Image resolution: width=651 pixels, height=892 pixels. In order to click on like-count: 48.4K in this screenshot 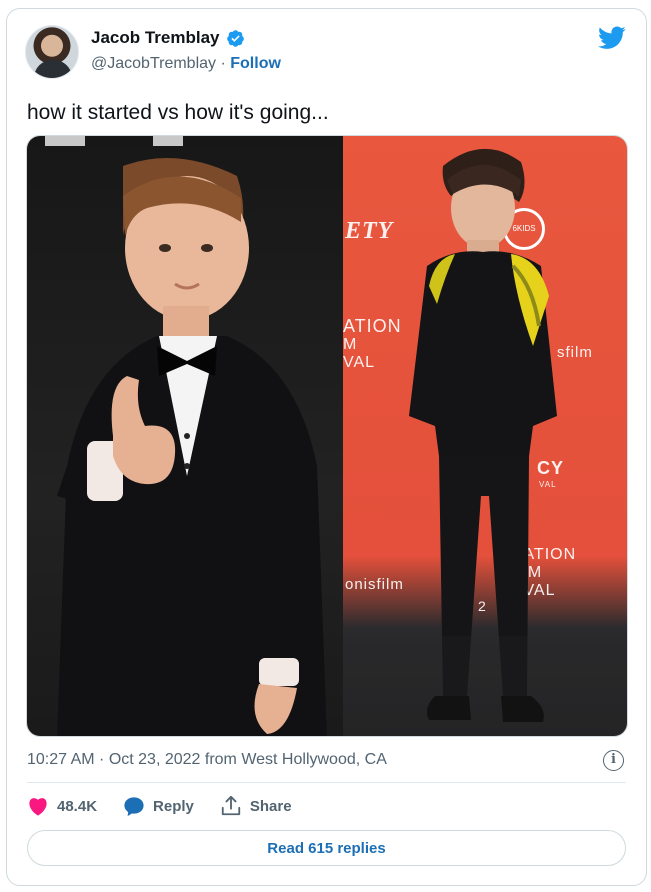, I will do `click(77, 806)`.